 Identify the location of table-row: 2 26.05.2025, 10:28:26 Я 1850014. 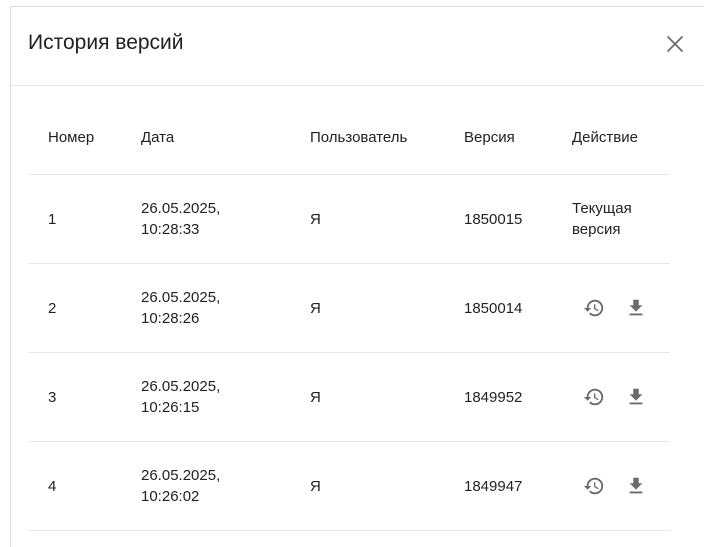
(349, 308).